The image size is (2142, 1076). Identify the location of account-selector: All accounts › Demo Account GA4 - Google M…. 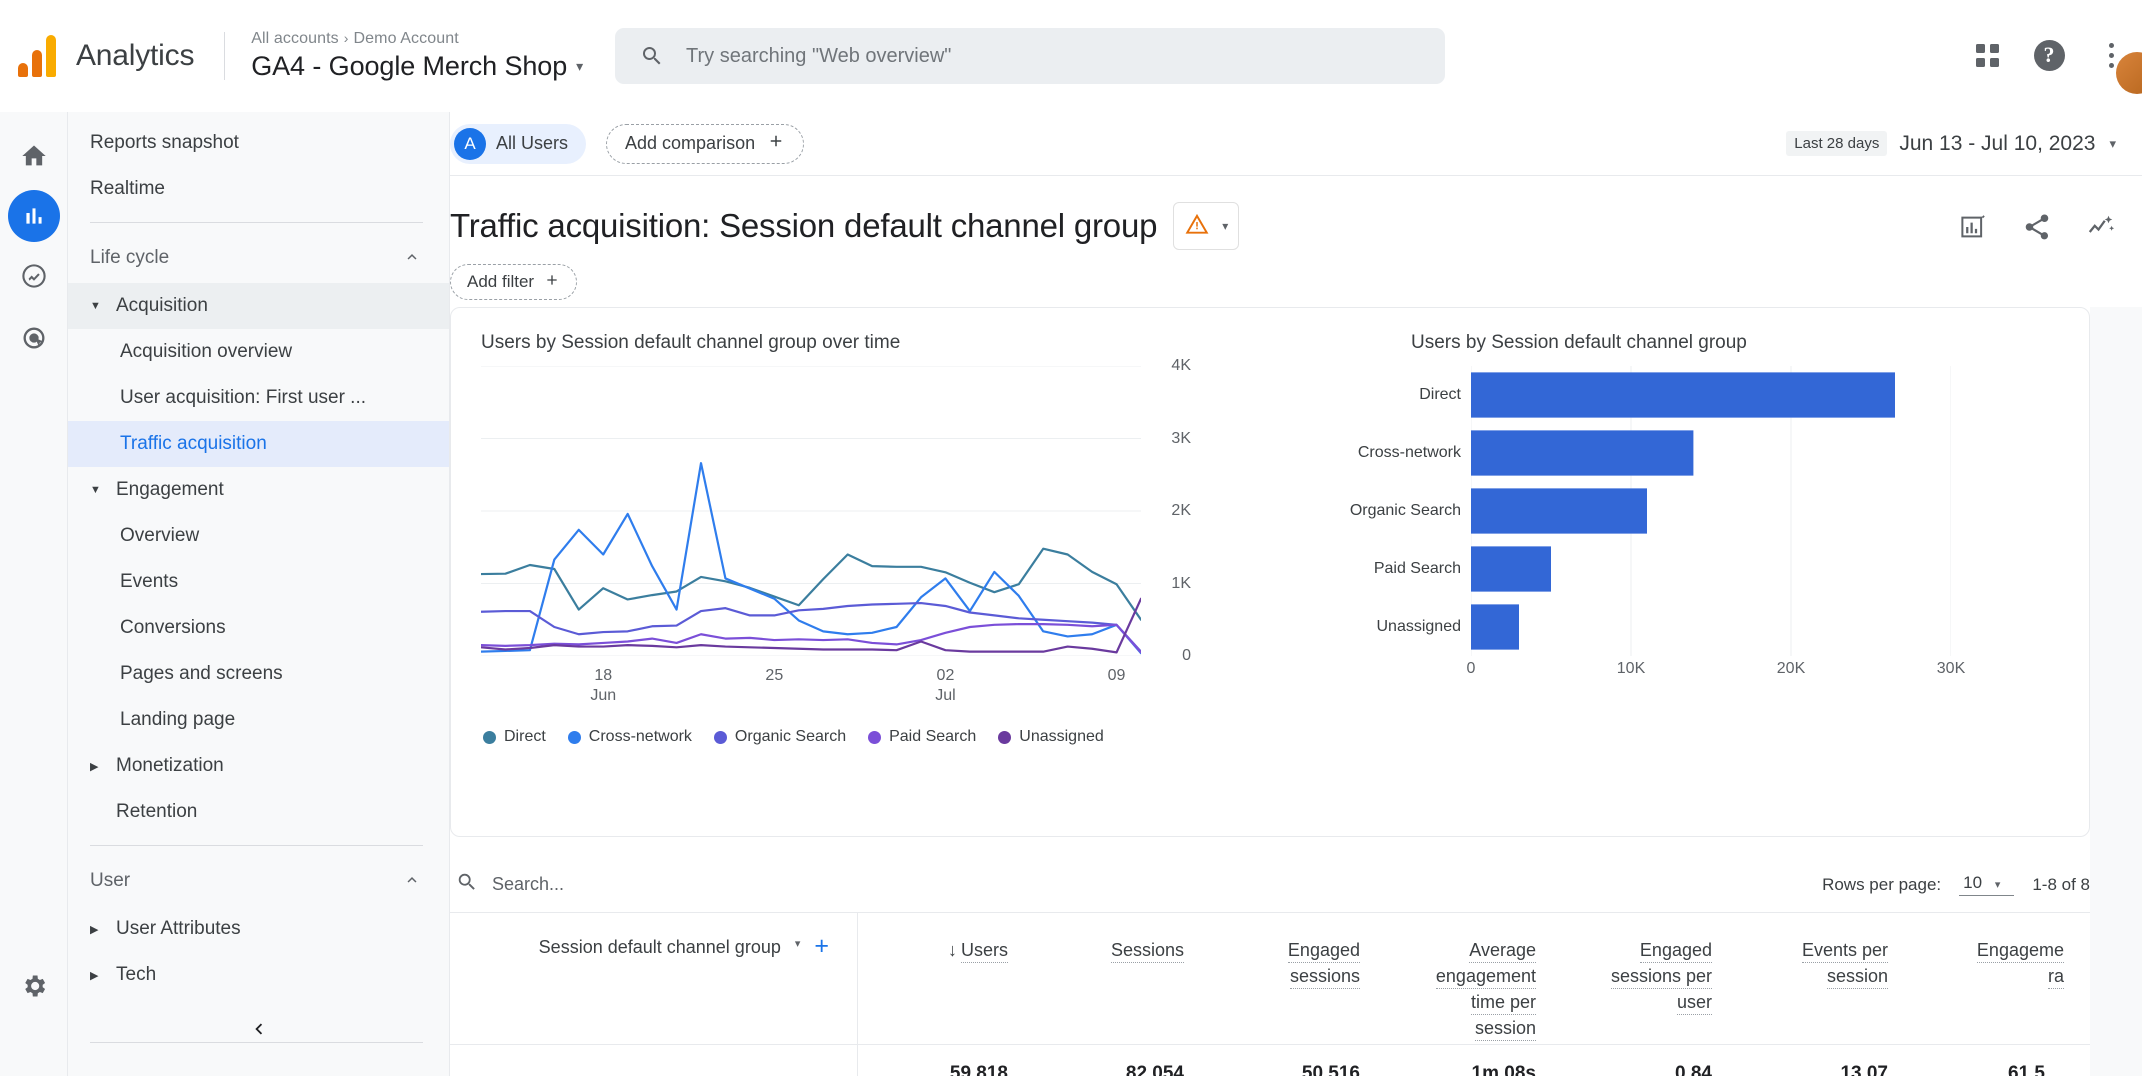
(417, 56).